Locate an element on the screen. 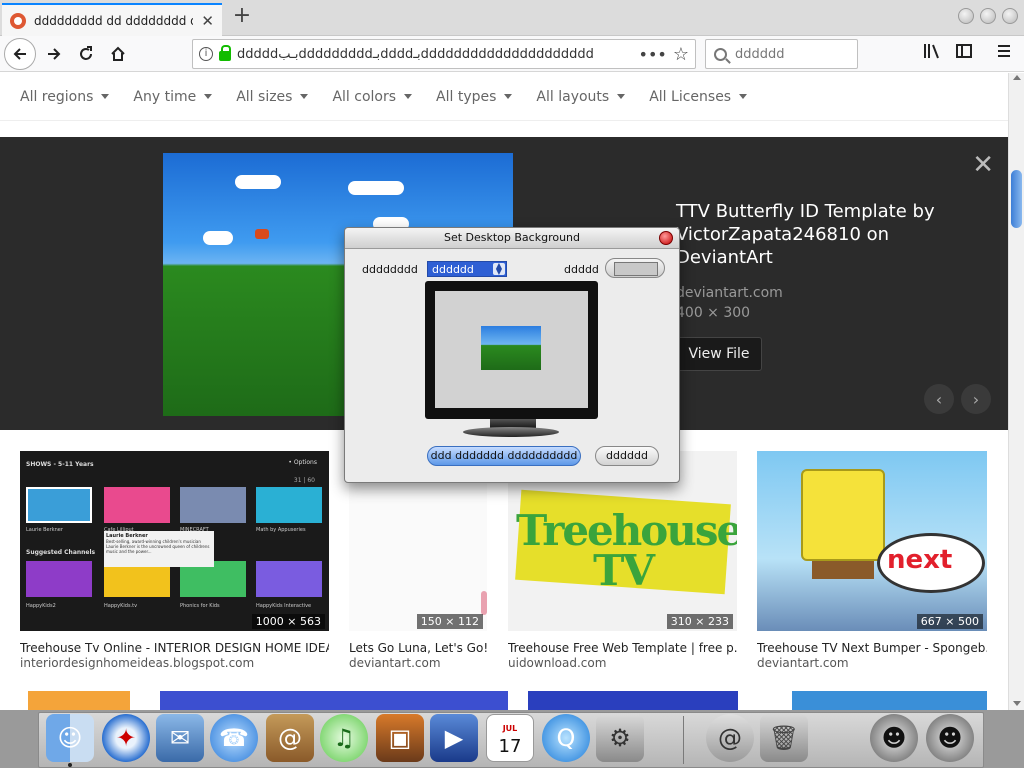 This screenshot has width=1024, height=768. monitor-preview is located at coordinates (511, 350).